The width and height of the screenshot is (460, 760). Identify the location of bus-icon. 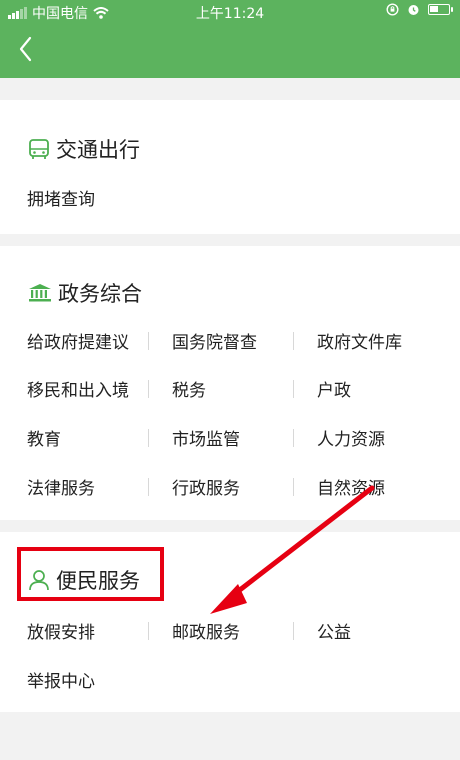
(39, 149).